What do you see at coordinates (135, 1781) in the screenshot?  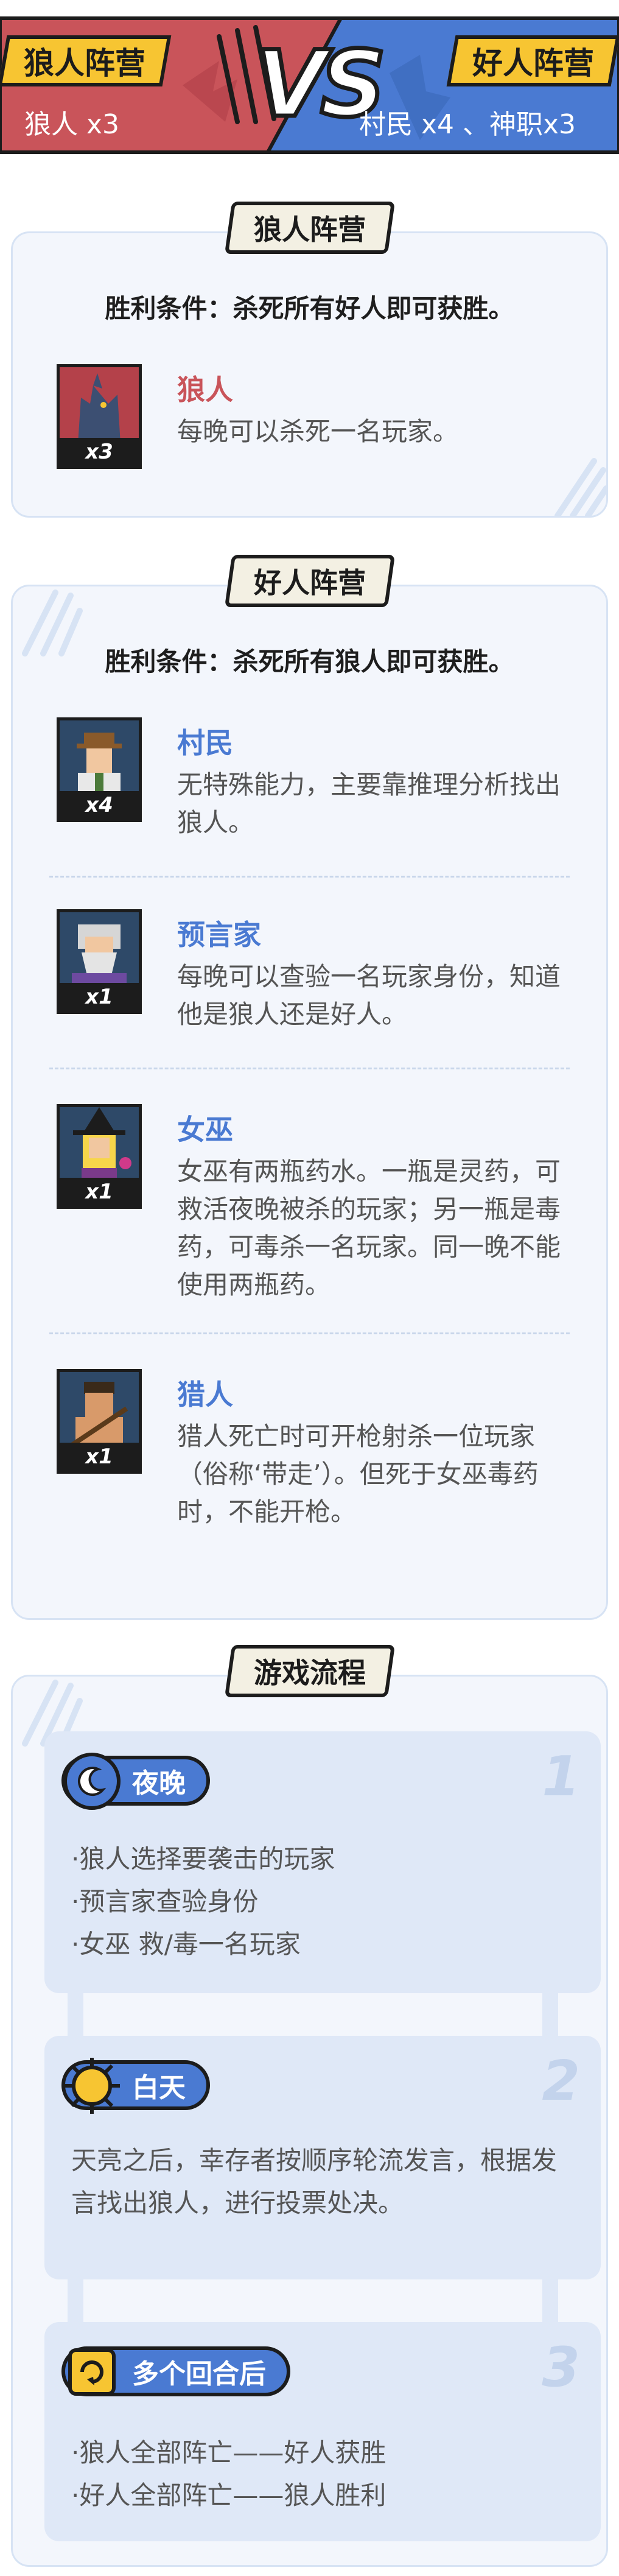 I see `step-label: 夜晚` at bounding box center [135, 1781].